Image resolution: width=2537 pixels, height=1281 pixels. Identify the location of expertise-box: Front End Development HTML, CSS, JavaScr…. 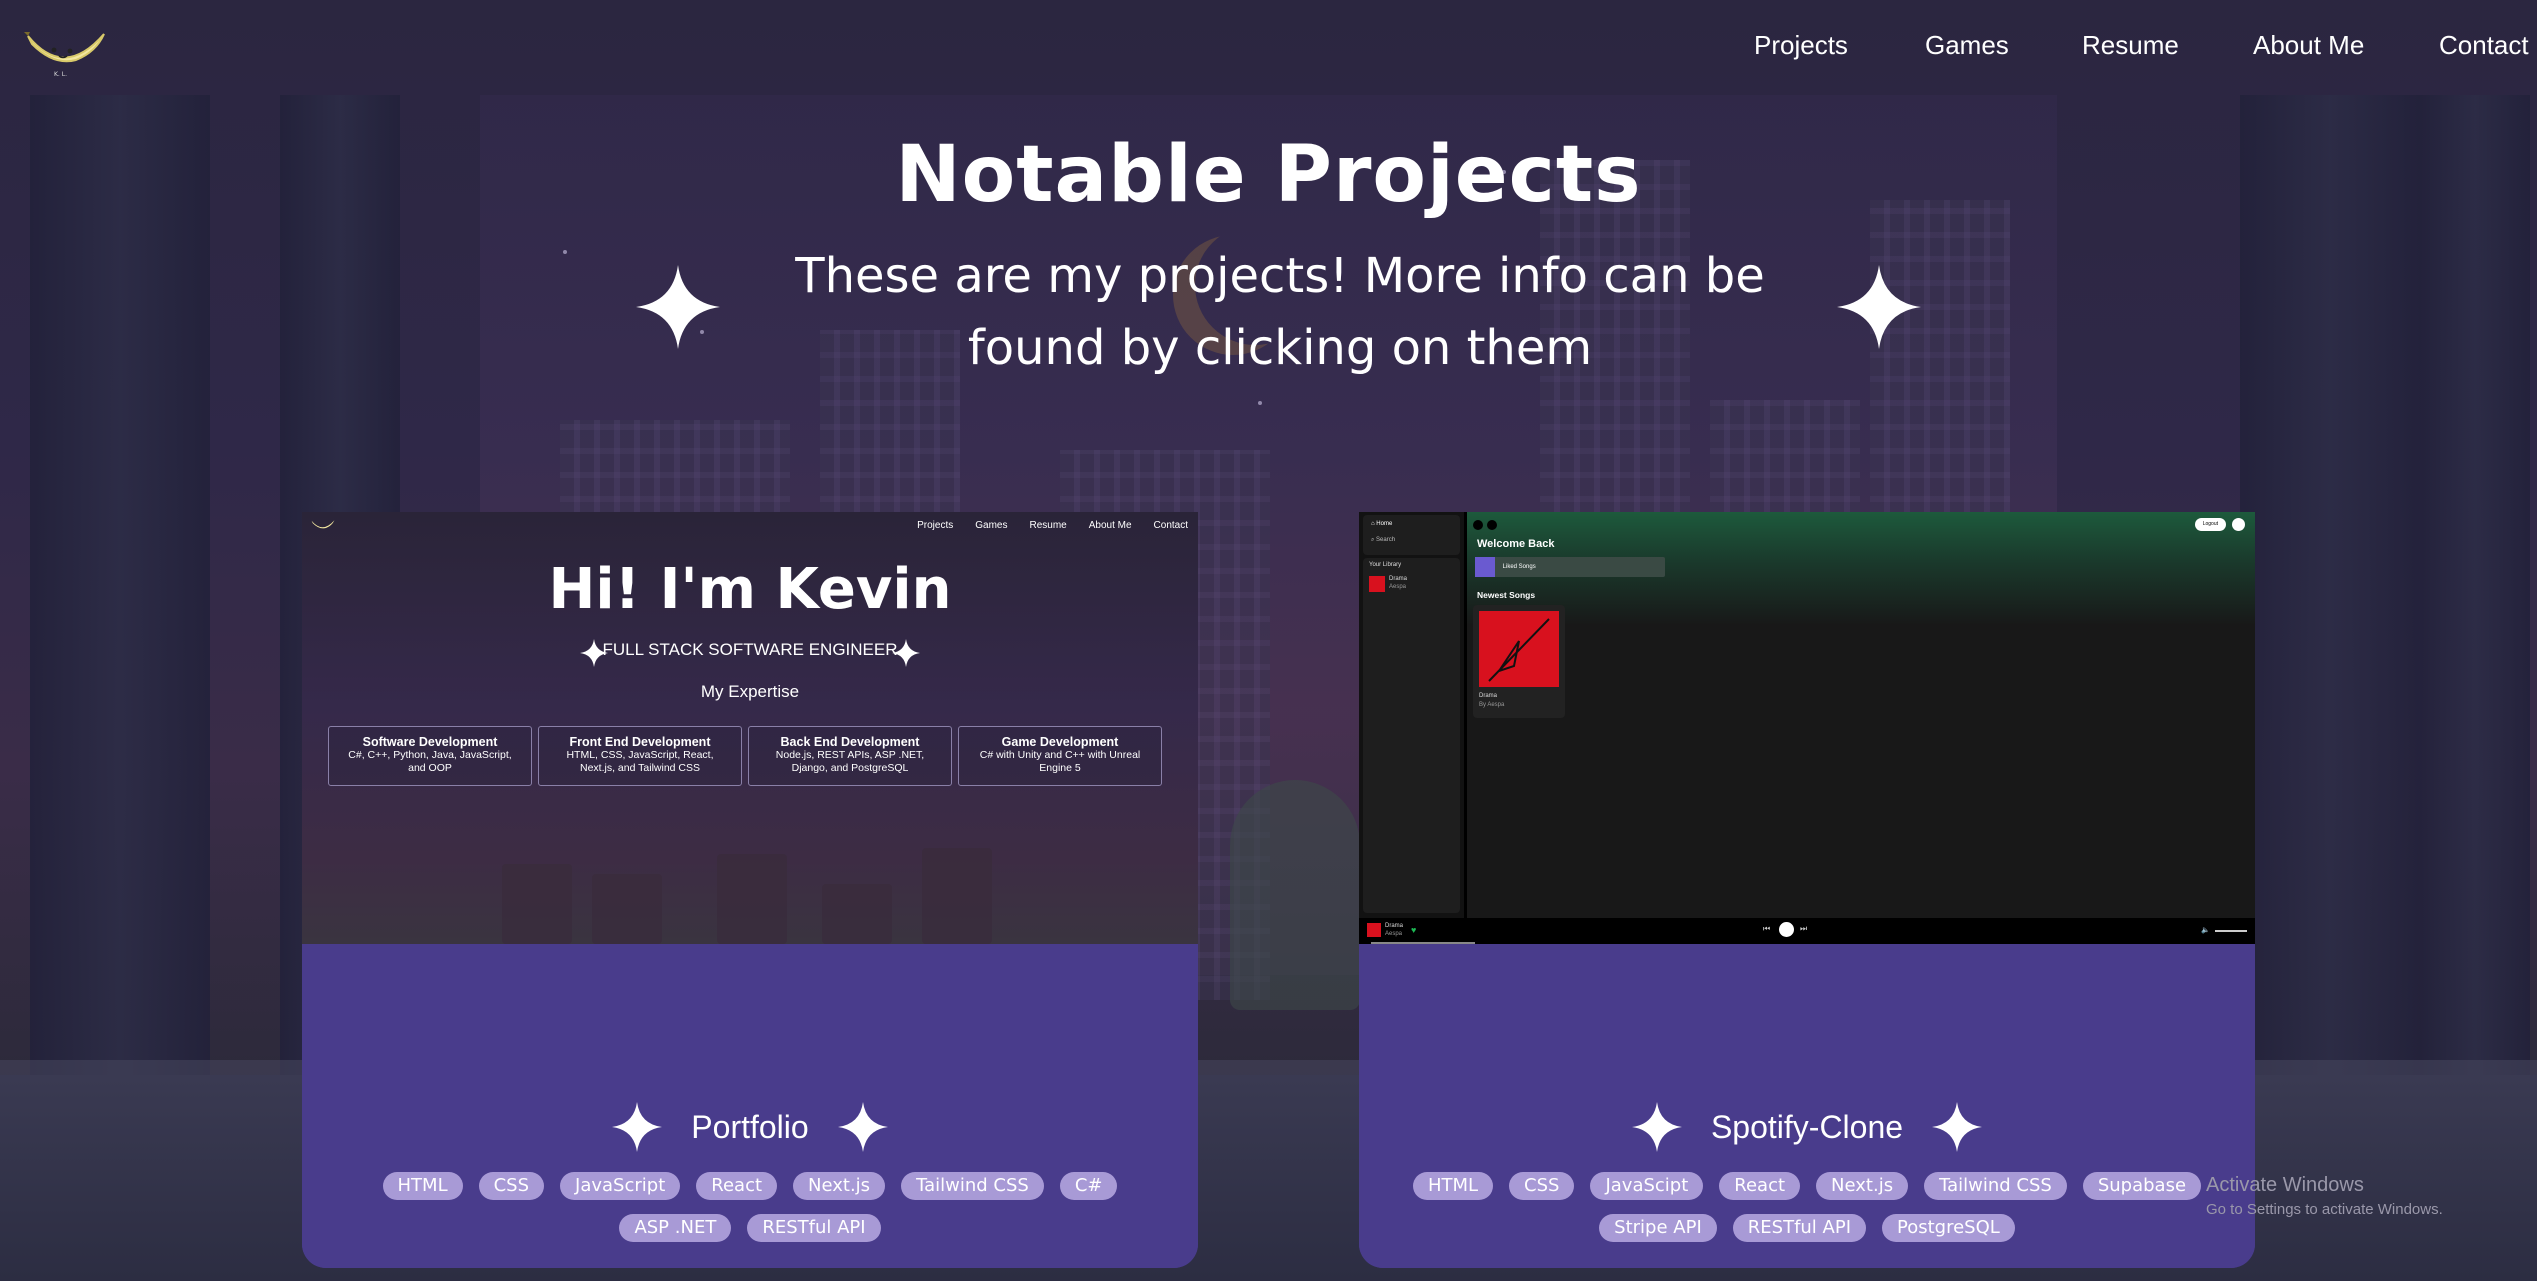
(640, 756).